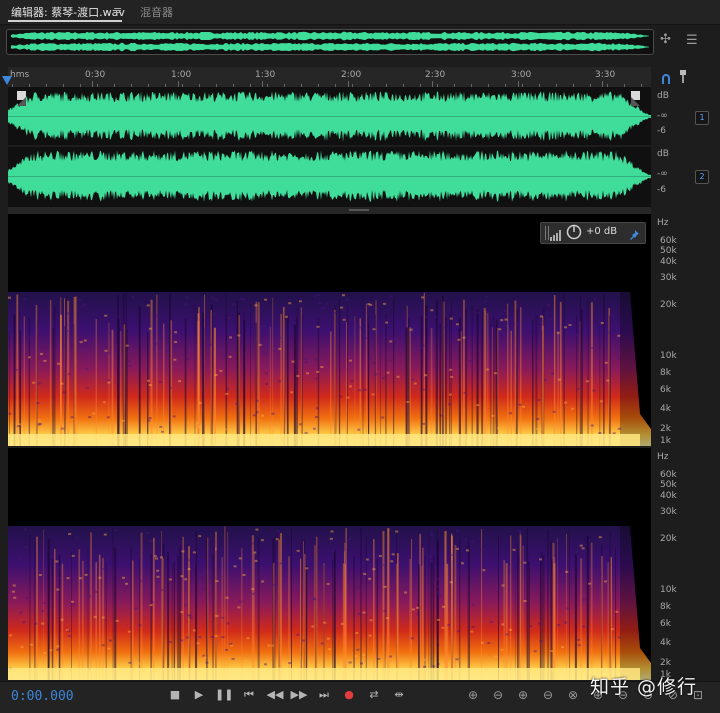  What do you see at coordinates (324, 695) in the screenshot?
I see `to-end-icon: ⏭` at bounding box center [324, 695].